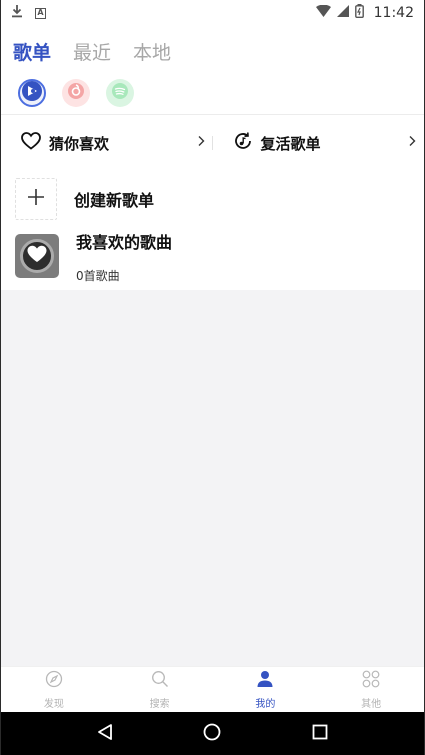 This screenshot has height=755, width=425. I want to click on status-left: A, so click(28, 13).